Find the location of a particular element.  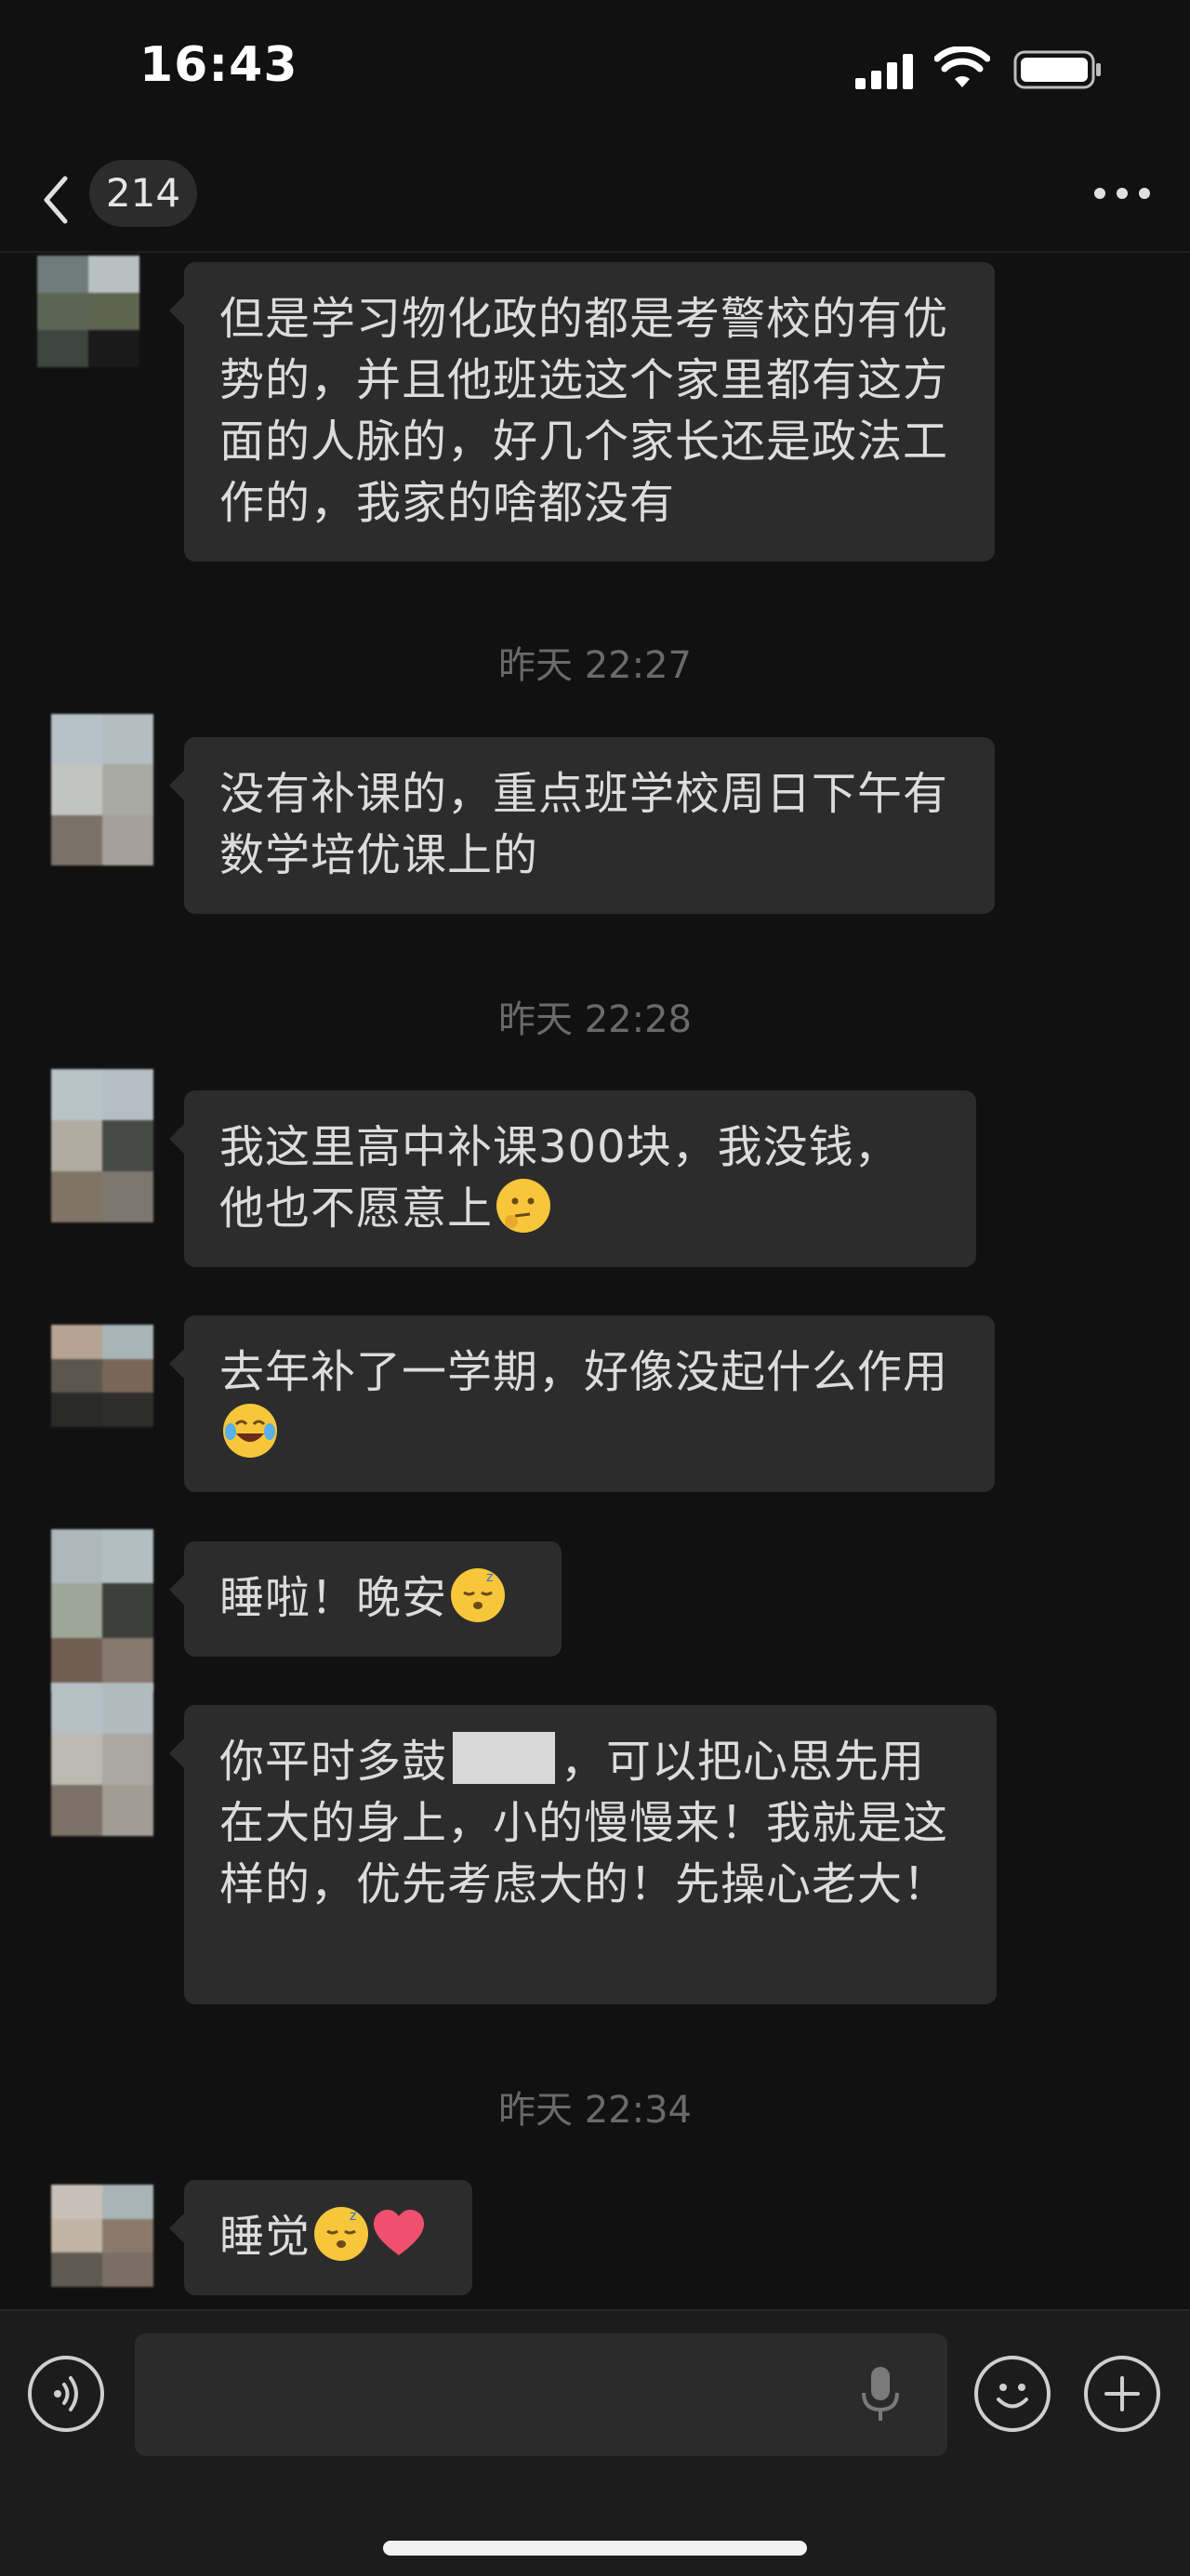

voice-button is located at coordinates (66, 2394).